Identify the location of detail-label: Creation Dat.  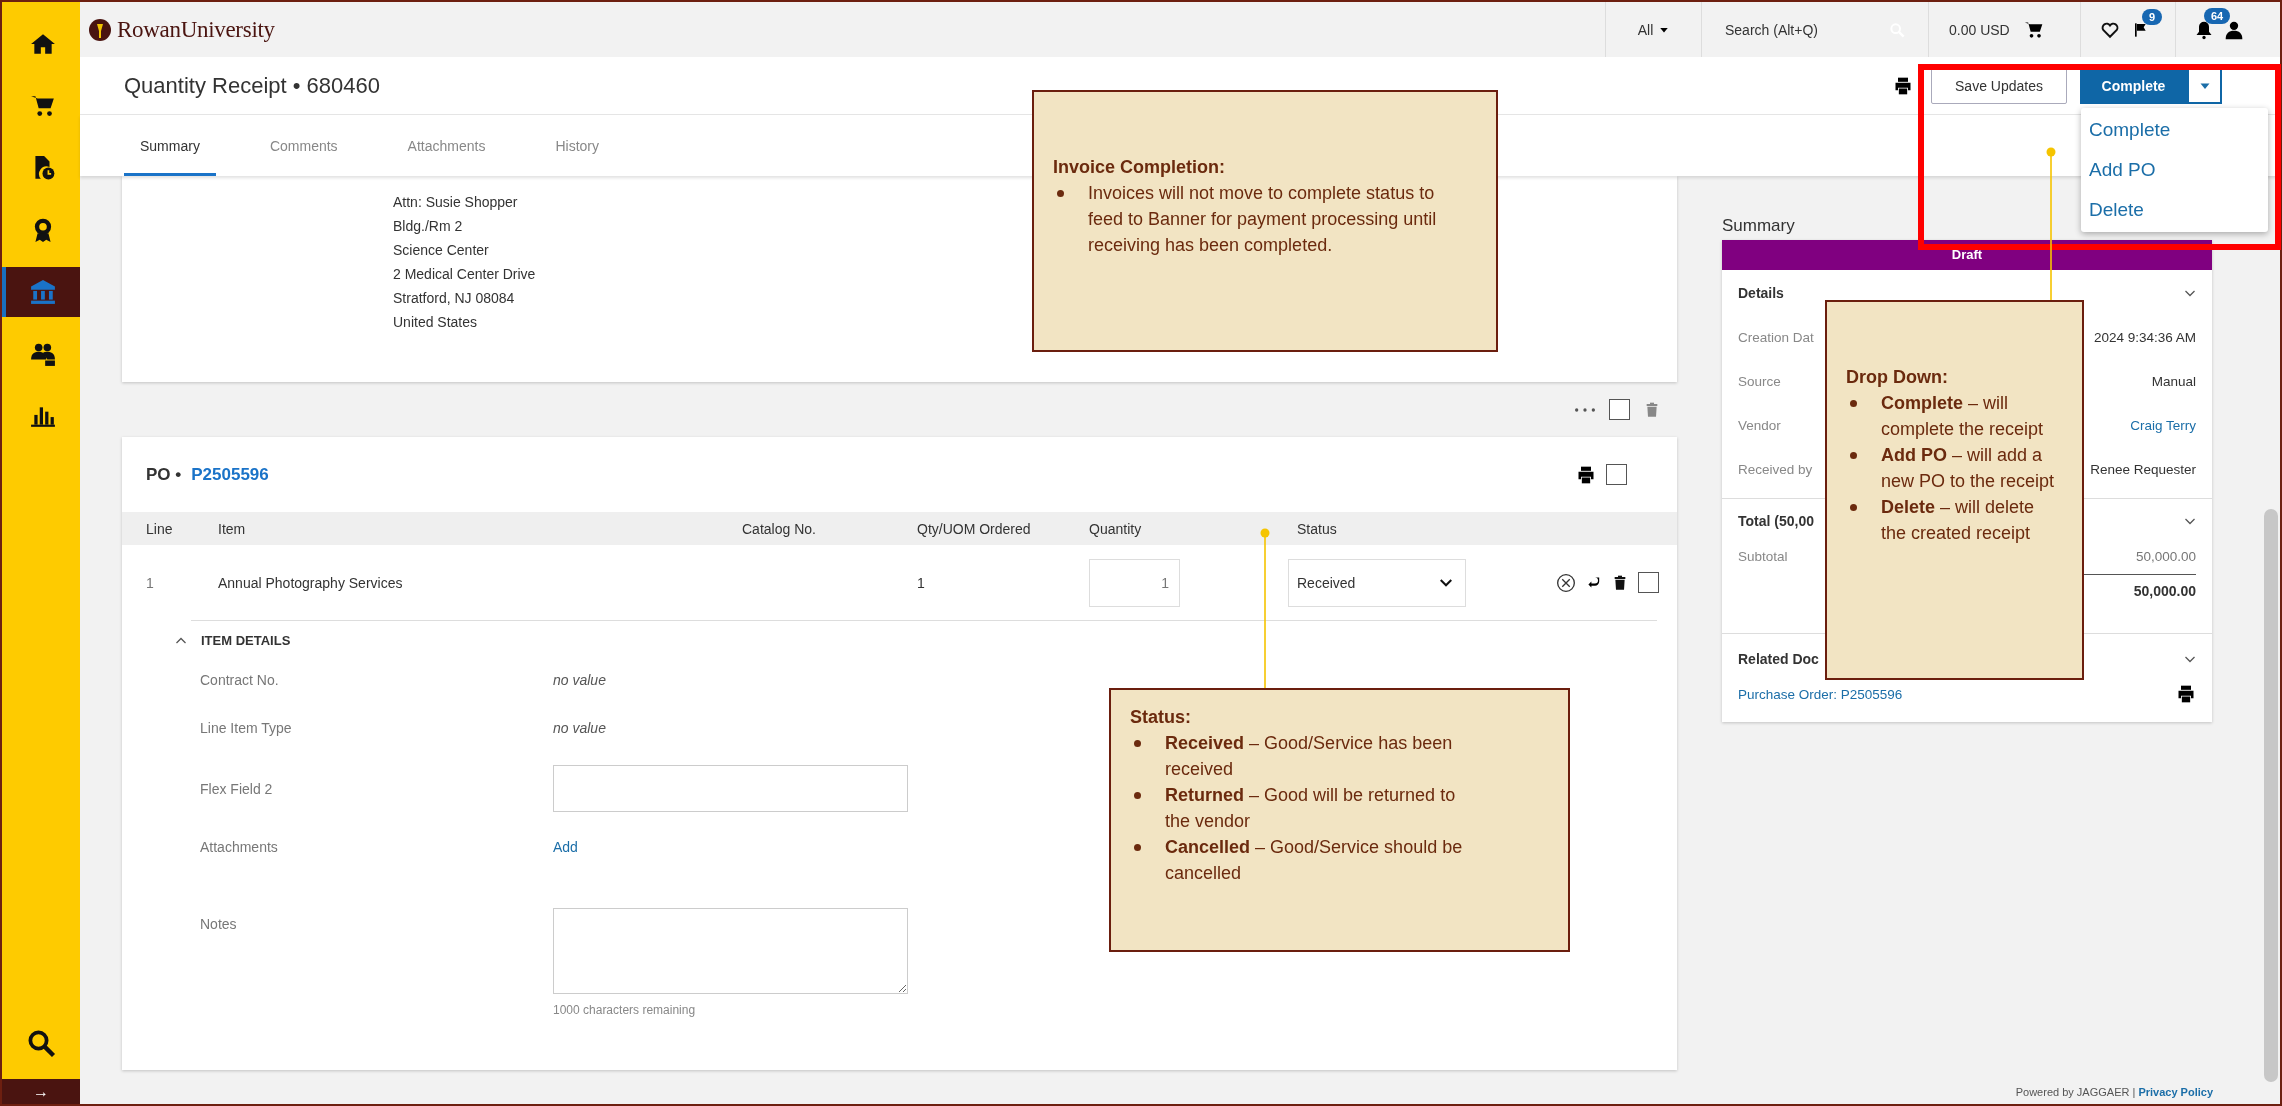
(1776, 337).